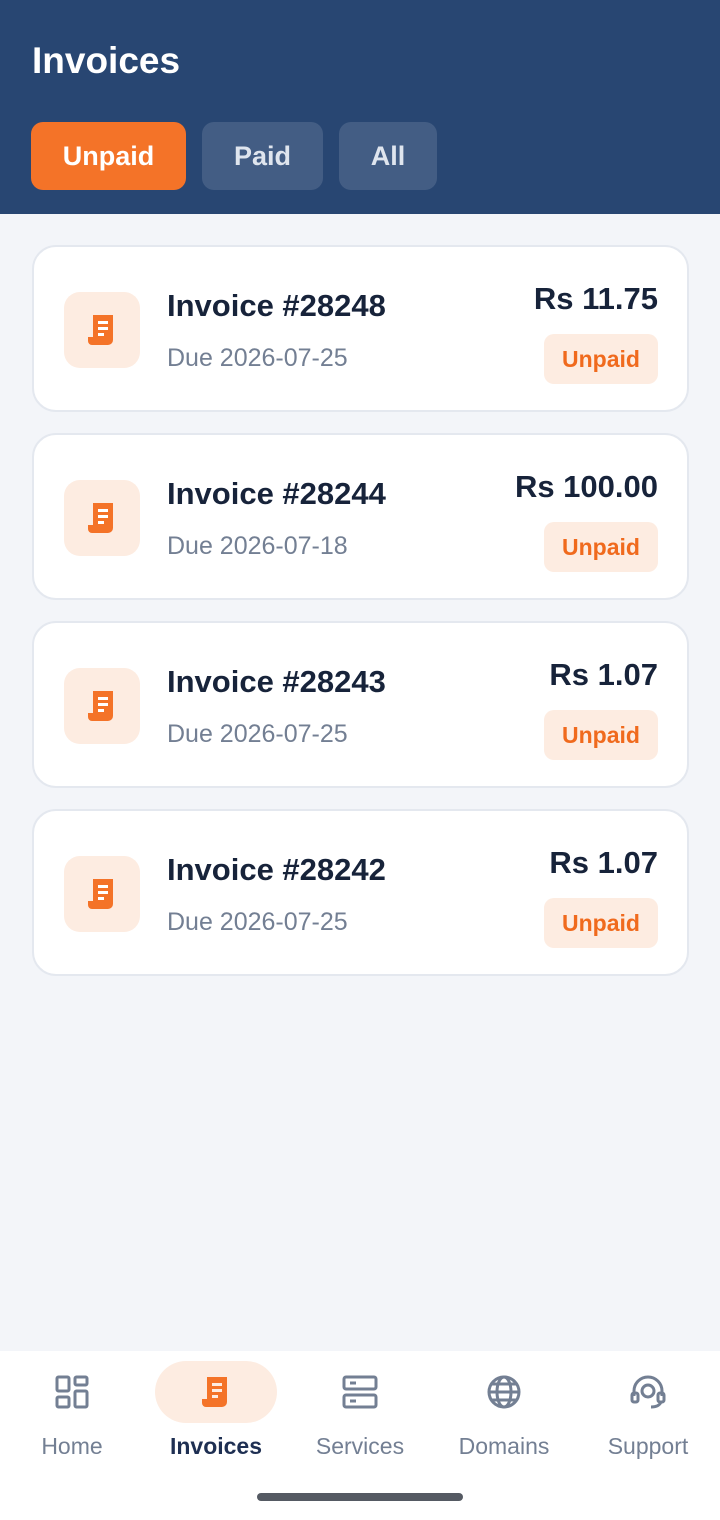  I want to click on page-title: Invoices, so click(106, 60).